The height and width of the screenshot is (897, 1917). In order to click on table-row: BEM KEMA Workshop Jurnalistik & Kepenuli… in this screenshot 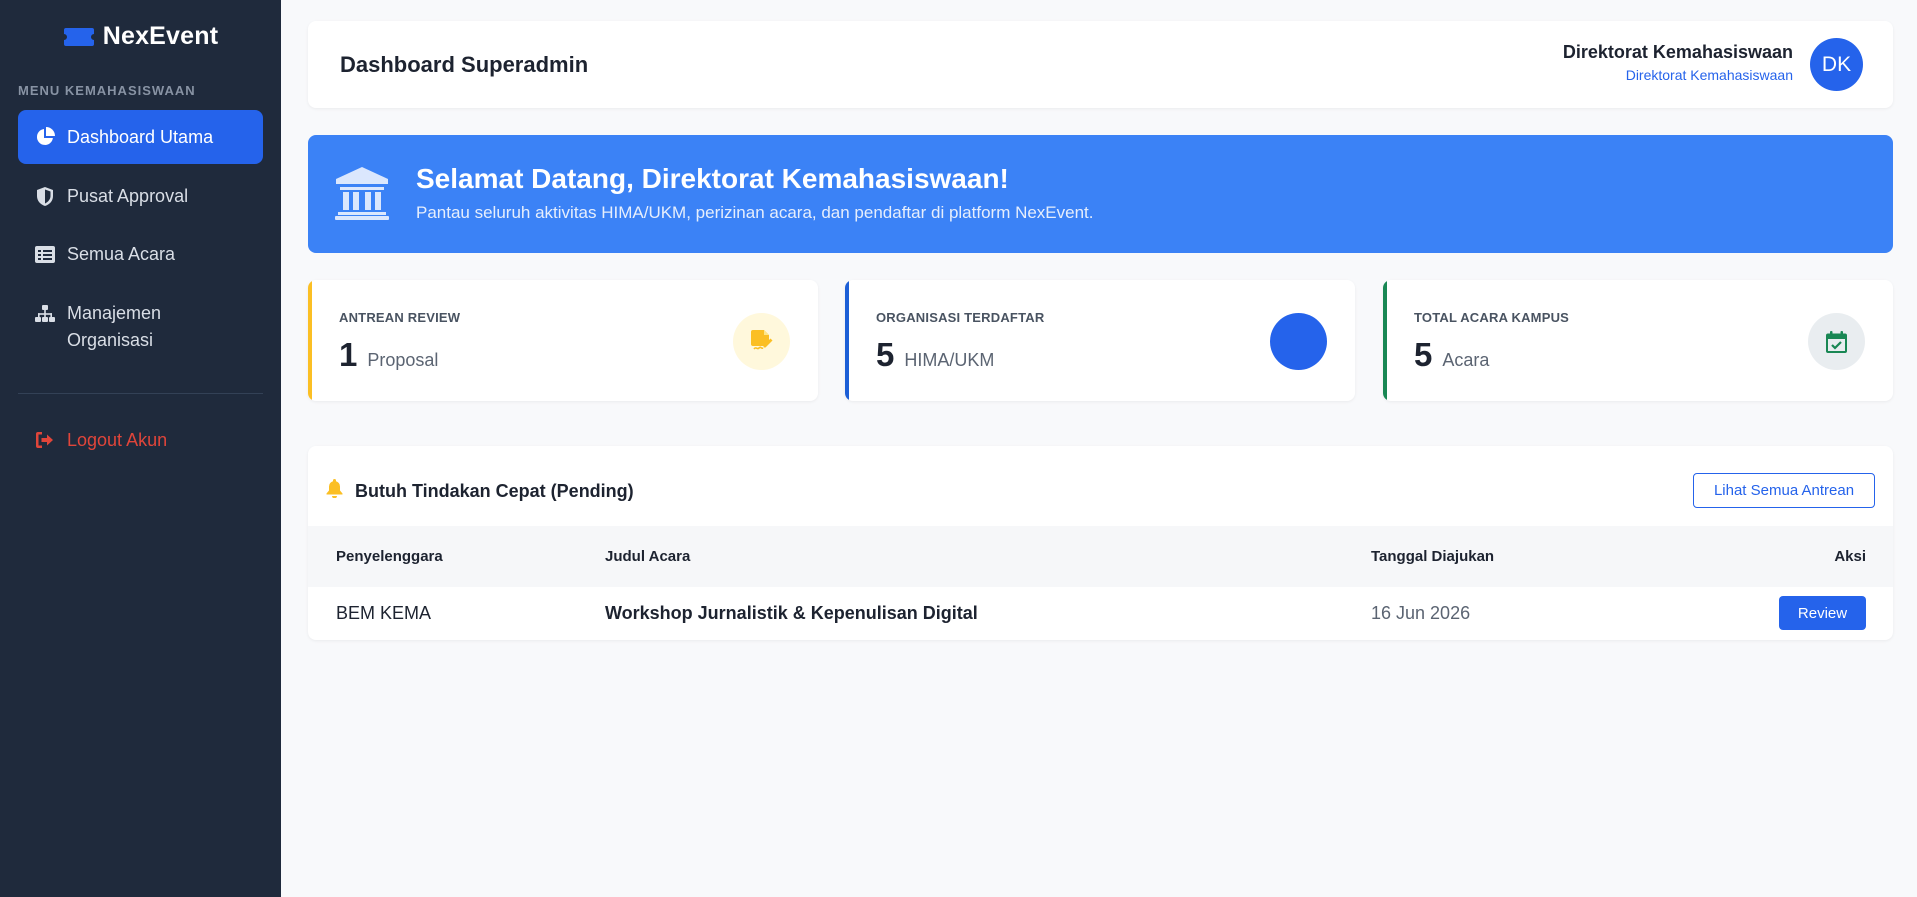, I will do `click(1100, 613)`.